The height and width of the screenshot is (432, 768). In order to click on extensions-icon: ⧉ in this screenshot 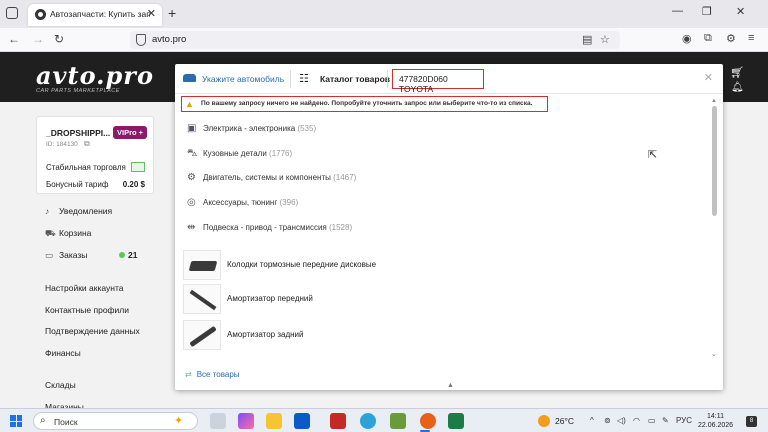, I will do `click(708, 38)`.